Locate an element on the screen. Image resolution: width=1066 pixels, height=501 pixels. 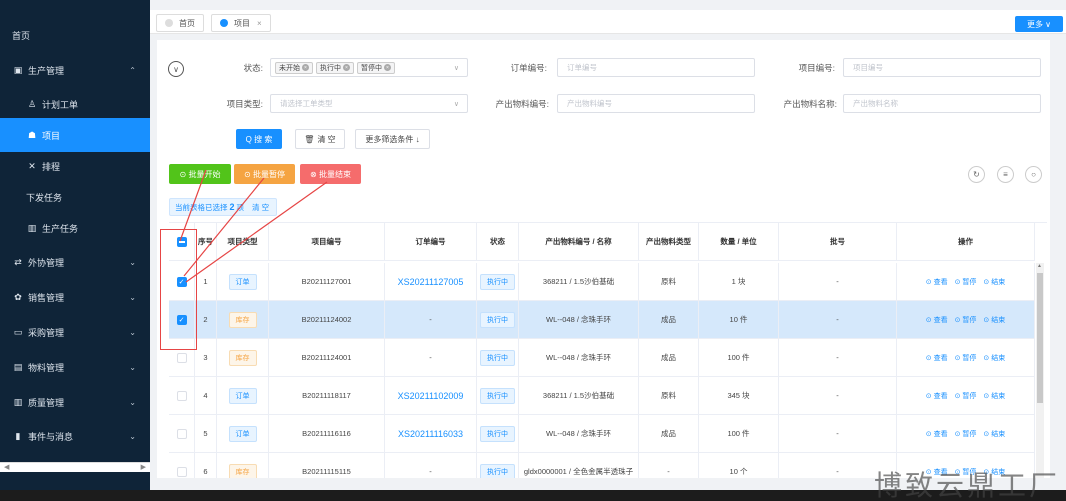
watermark: 博致云鼎工厂 is located at coordinates (966, 485).